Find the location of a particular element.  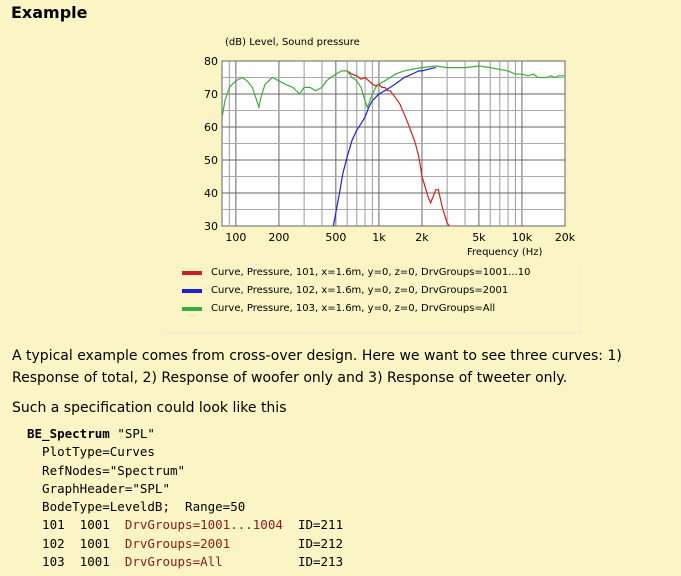

y-tick-label: 70 is located at coordinates (211, 94).